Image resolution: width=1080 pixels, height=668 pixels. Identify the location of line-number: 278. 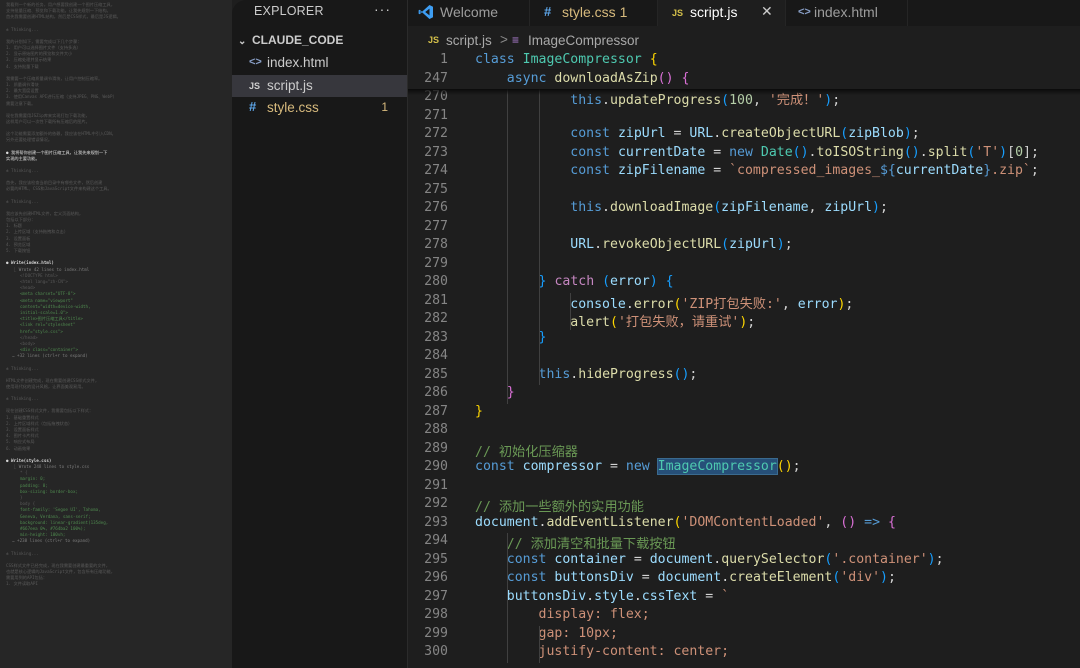
(436, 244).